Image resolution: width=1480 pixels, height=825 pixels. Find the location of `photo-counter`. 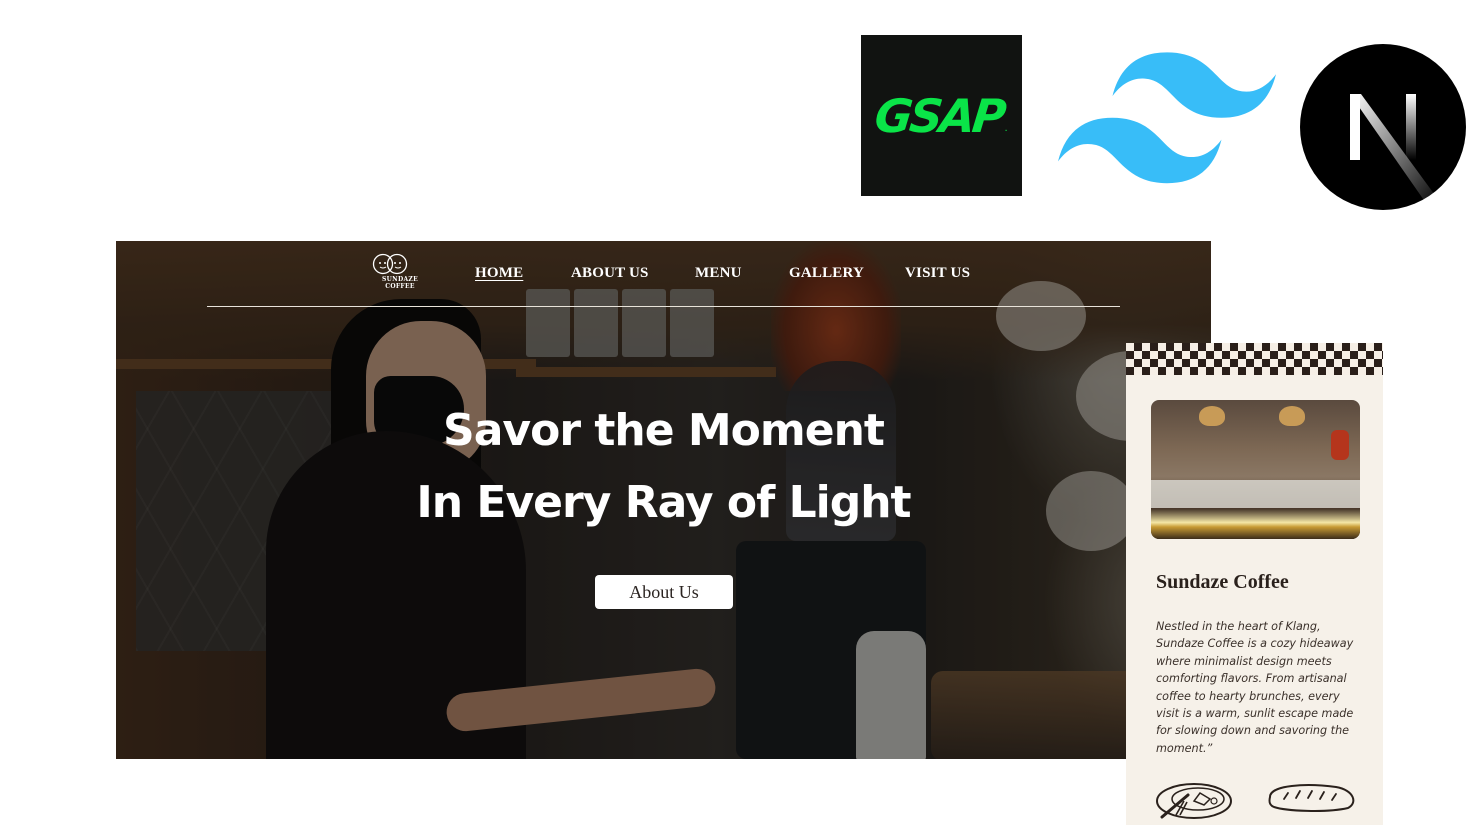

photo-counter is located at coordinates (1255, 494).